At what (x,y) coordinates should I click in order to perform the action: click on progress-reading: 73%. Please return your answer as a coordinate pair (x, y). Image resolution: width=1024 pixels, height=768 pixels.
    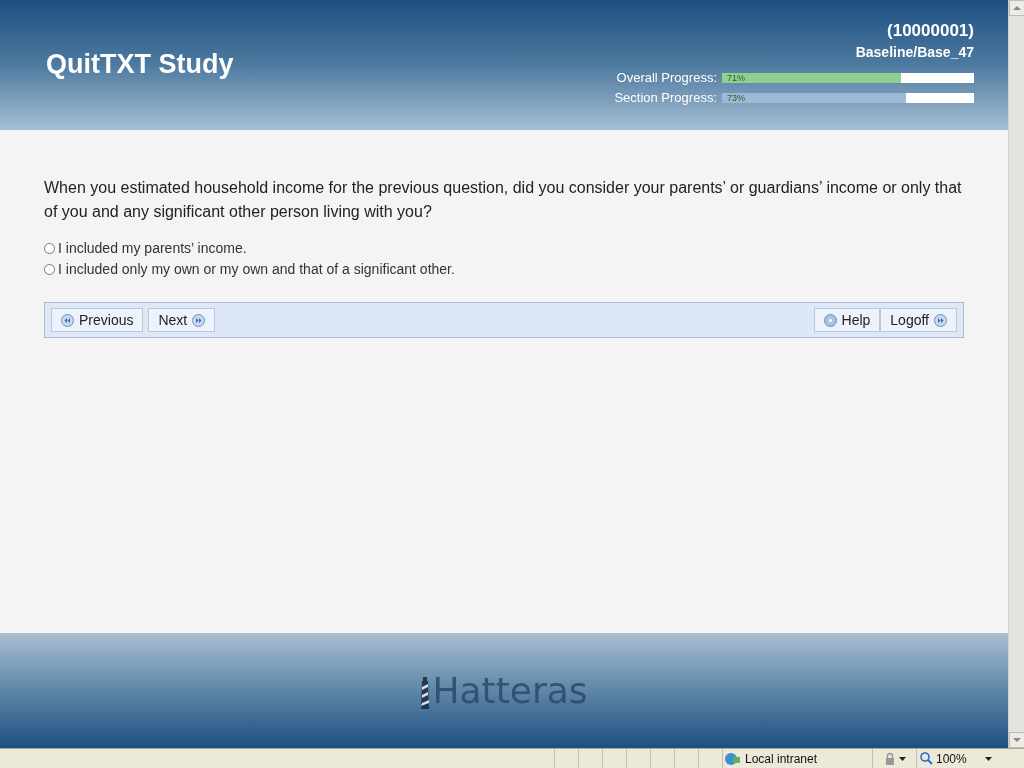
    Looking at the image, I should click on (736, 98).